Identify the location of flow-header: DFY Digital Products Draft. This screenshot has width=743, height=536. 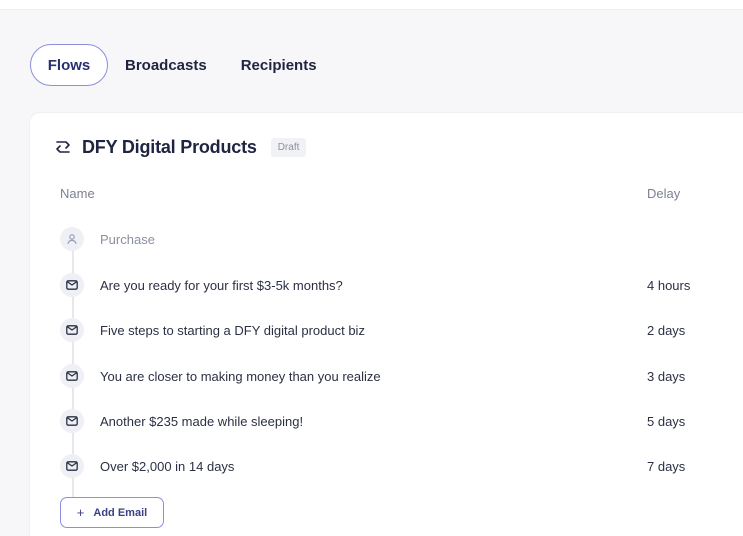
(180, 147).